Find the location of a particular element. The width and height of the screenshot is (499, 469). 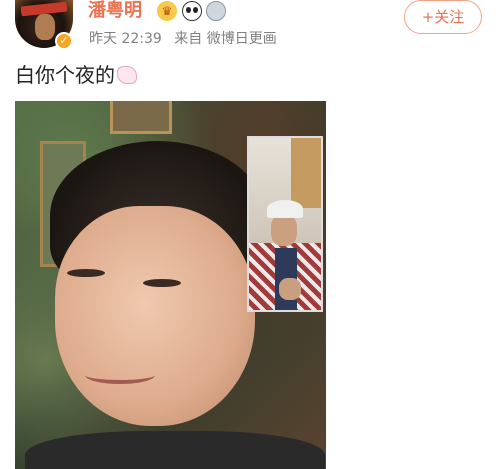

post-time: 昨天 22:39 is located at coordinates (125, 39).